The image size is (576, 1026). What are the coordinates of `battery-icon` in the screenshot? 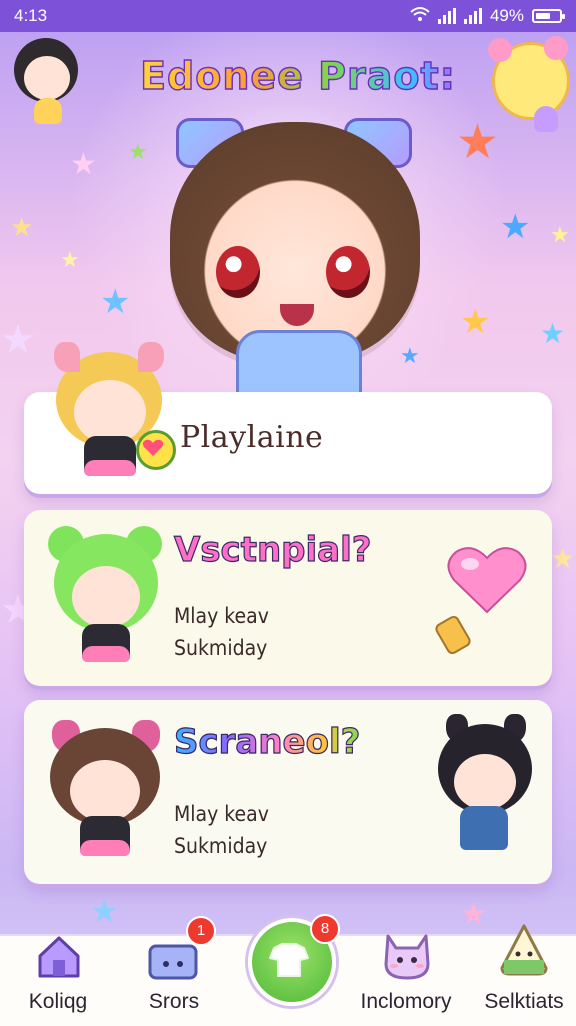 It's located at (548, 16).